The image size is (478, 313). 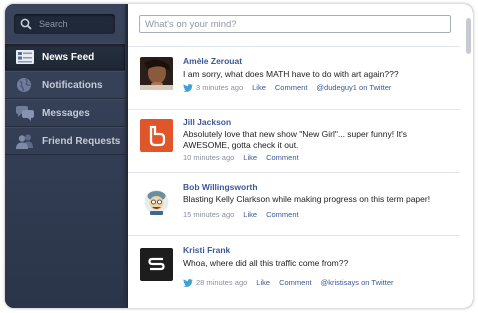 I want to click on sidebar-item-friend-requests: Friend Requests, so click(x=65, y=141).